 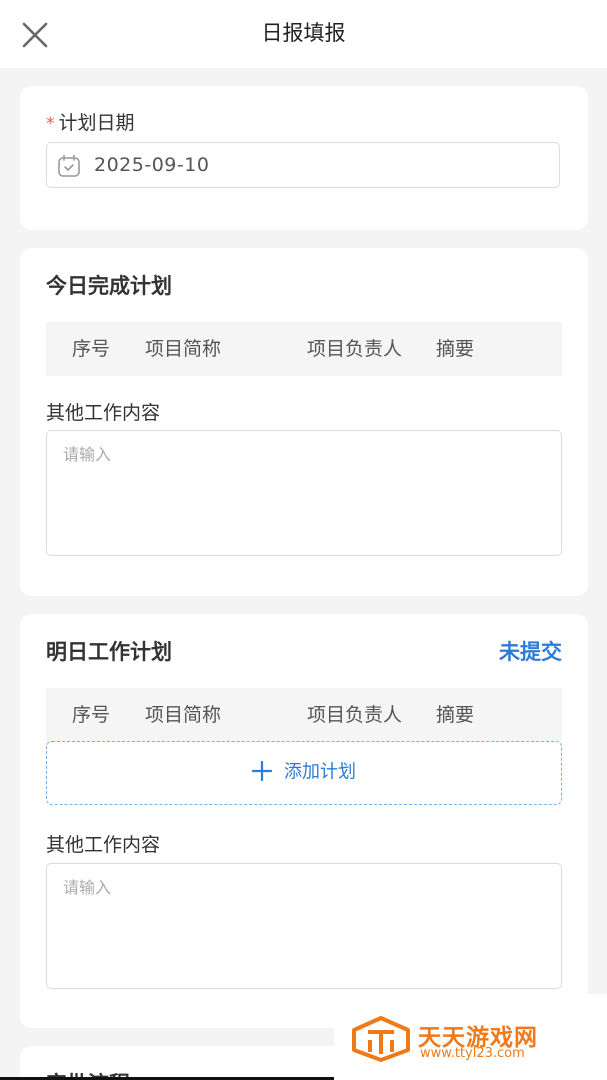 What do you see at coordinates (50, 124) in the screenshot?
I see `required-mark: *` at bounding box center [50, 124].